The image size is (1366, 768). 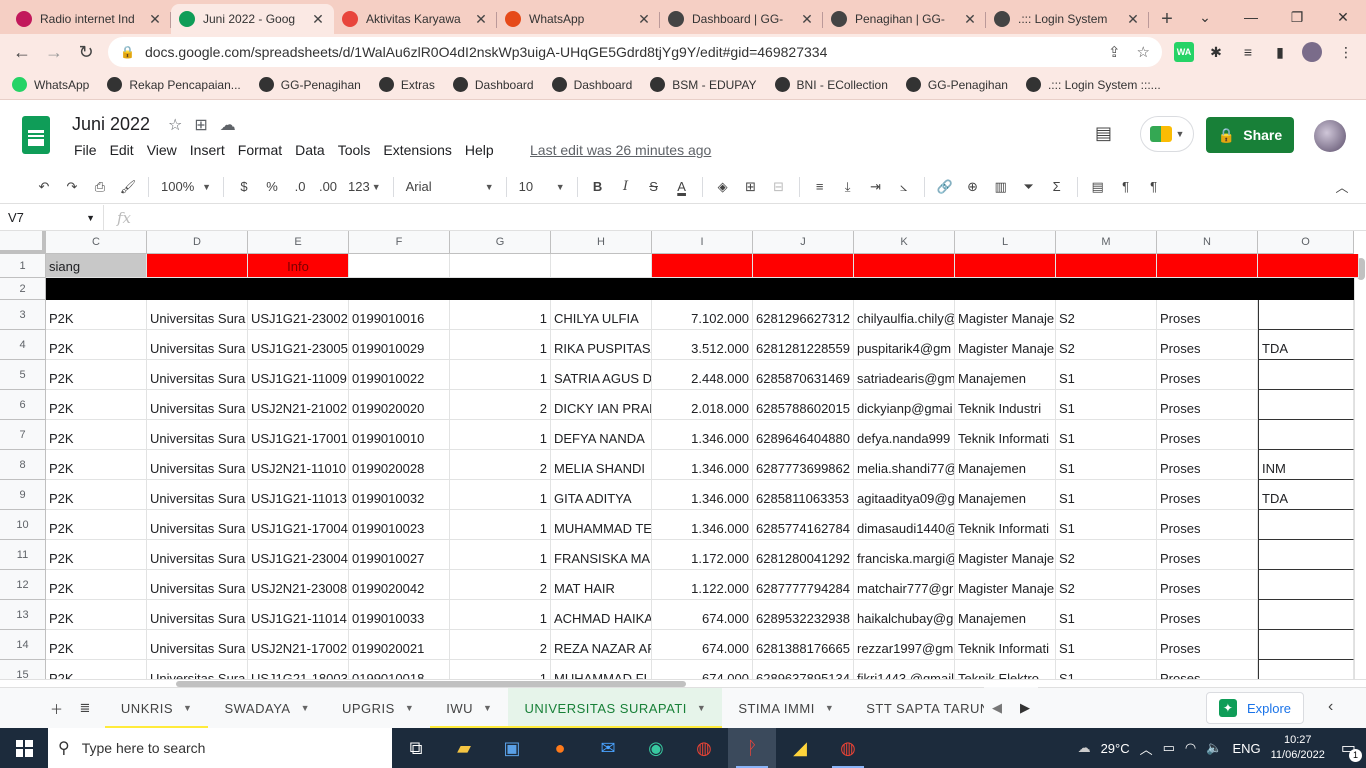 What do you see at coordinates (1280, 52) in the screenshot?
I see `side-panel-icon: ▮` at bounding box center [1280, 52].